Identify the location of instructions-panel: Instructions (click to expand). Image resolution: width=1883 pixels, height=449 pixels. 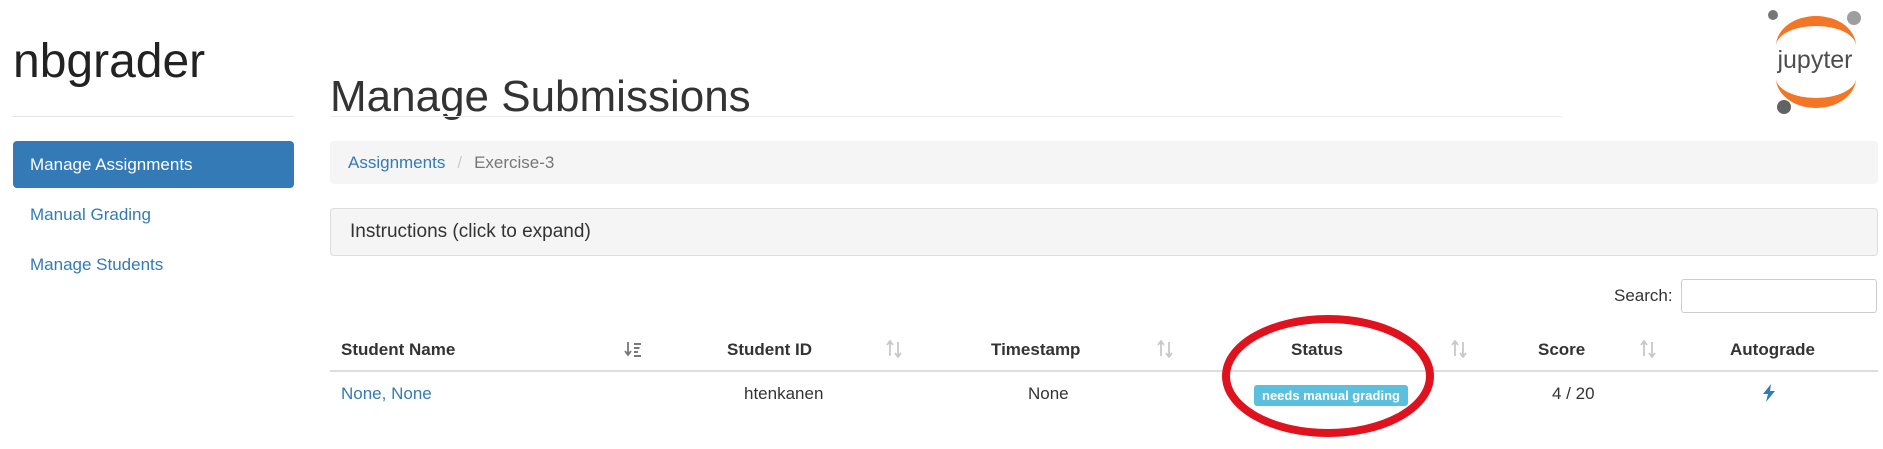
(1104, 232).